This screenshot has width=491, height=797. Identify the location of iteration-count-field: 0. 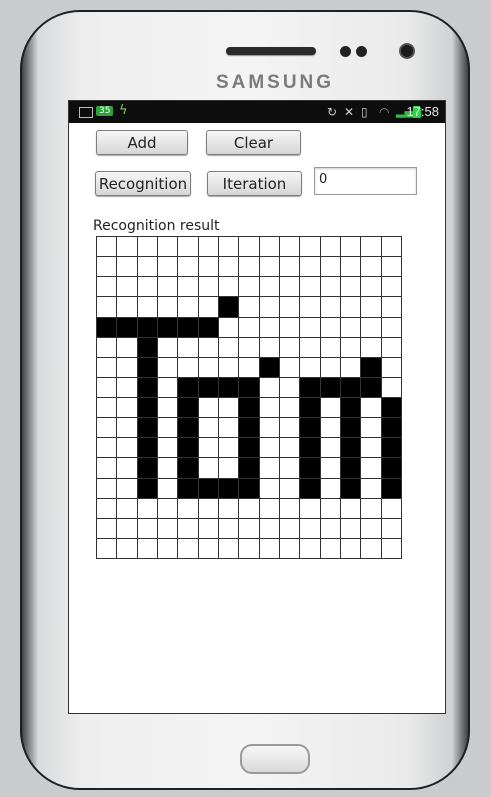
(365, 181).